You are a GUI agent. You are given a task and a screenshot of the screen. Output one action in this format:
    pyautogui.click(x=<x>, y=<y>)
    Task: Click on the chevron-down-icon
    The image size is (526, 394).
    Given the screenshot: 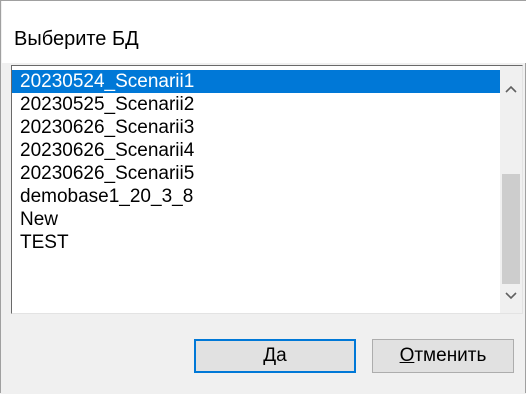 What is the action you would take?
    pyautogui.click(x=511, y=296)
    